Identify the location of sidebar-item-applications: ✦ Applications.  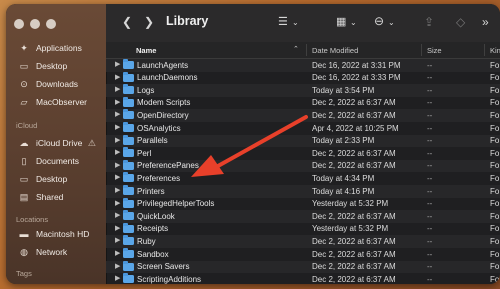
(61, 48).